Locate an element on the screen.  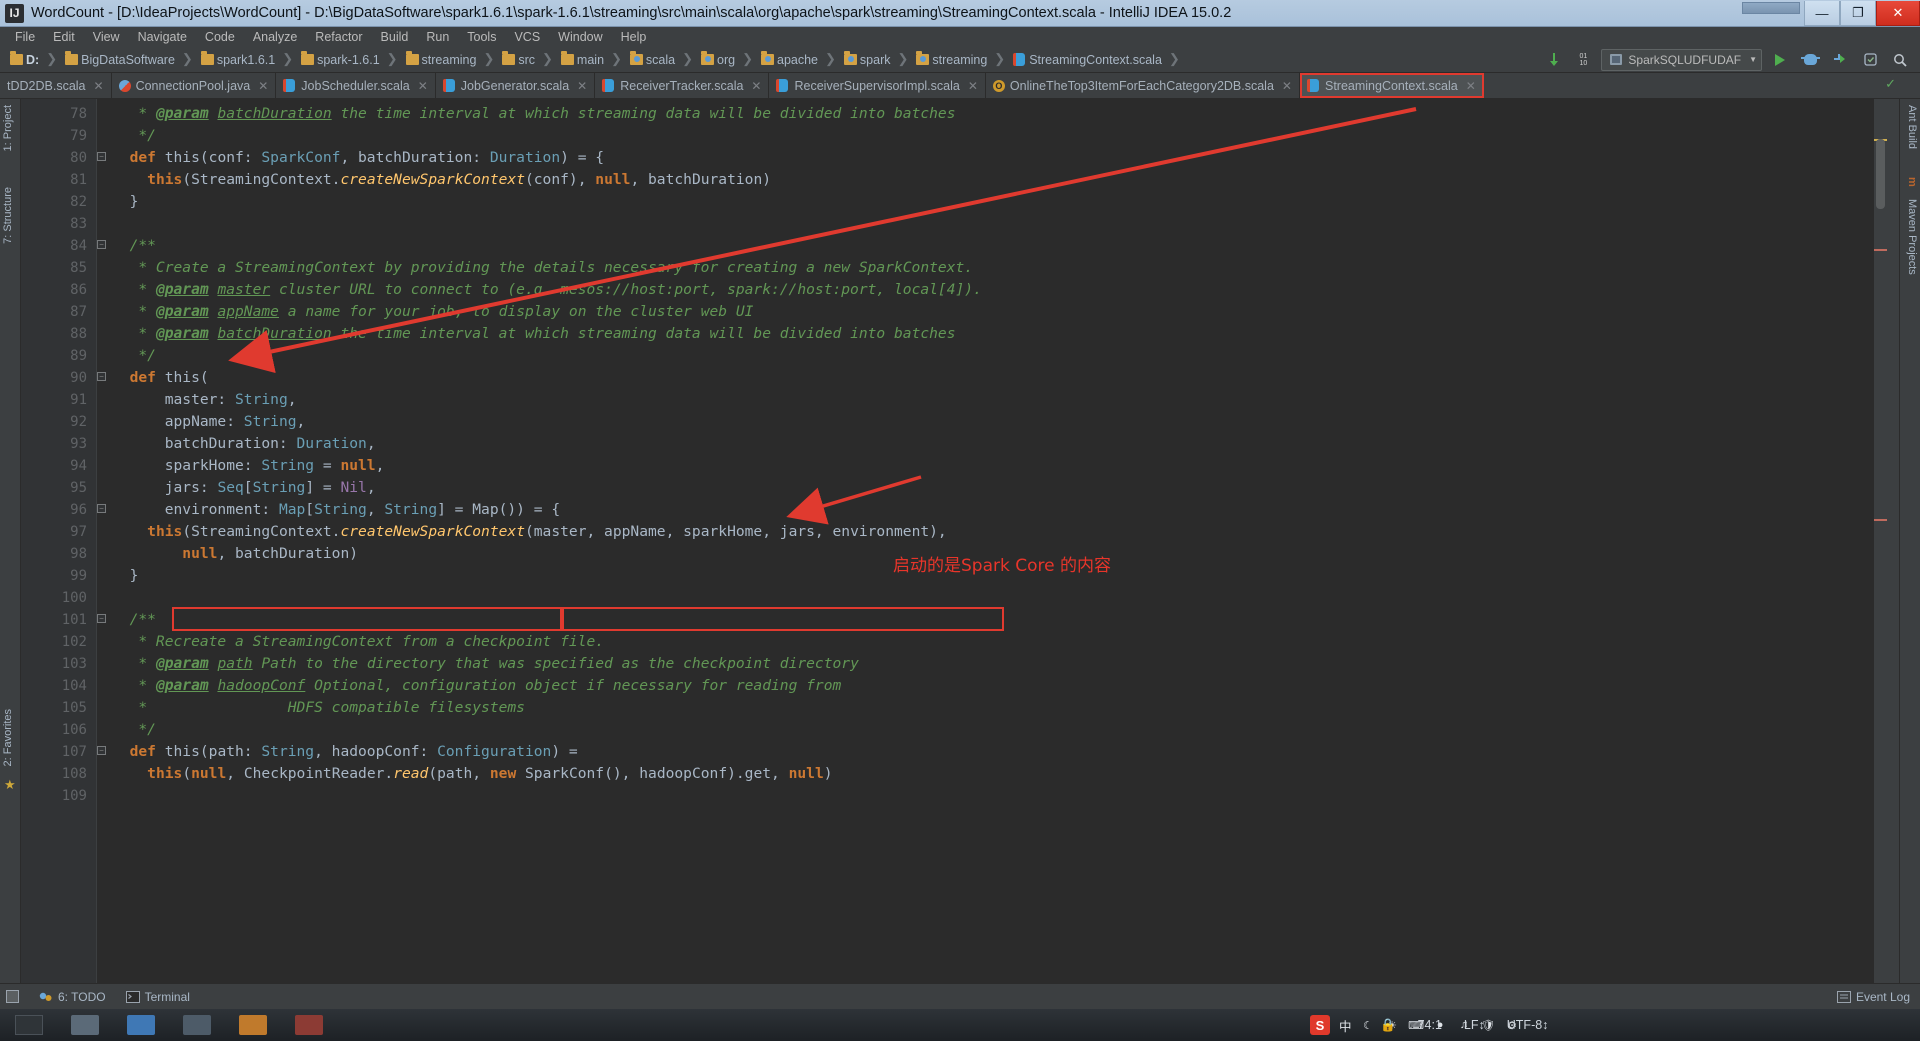
close-button: ✕ is located at coordinates (1898, 13).